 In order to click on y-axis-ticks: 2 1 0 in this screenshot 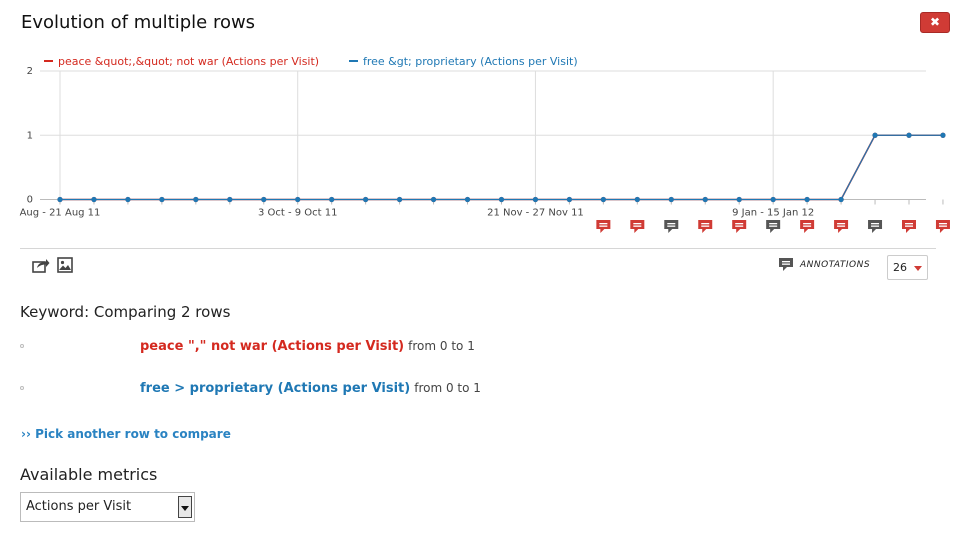, I will do `click(30, 136)`.